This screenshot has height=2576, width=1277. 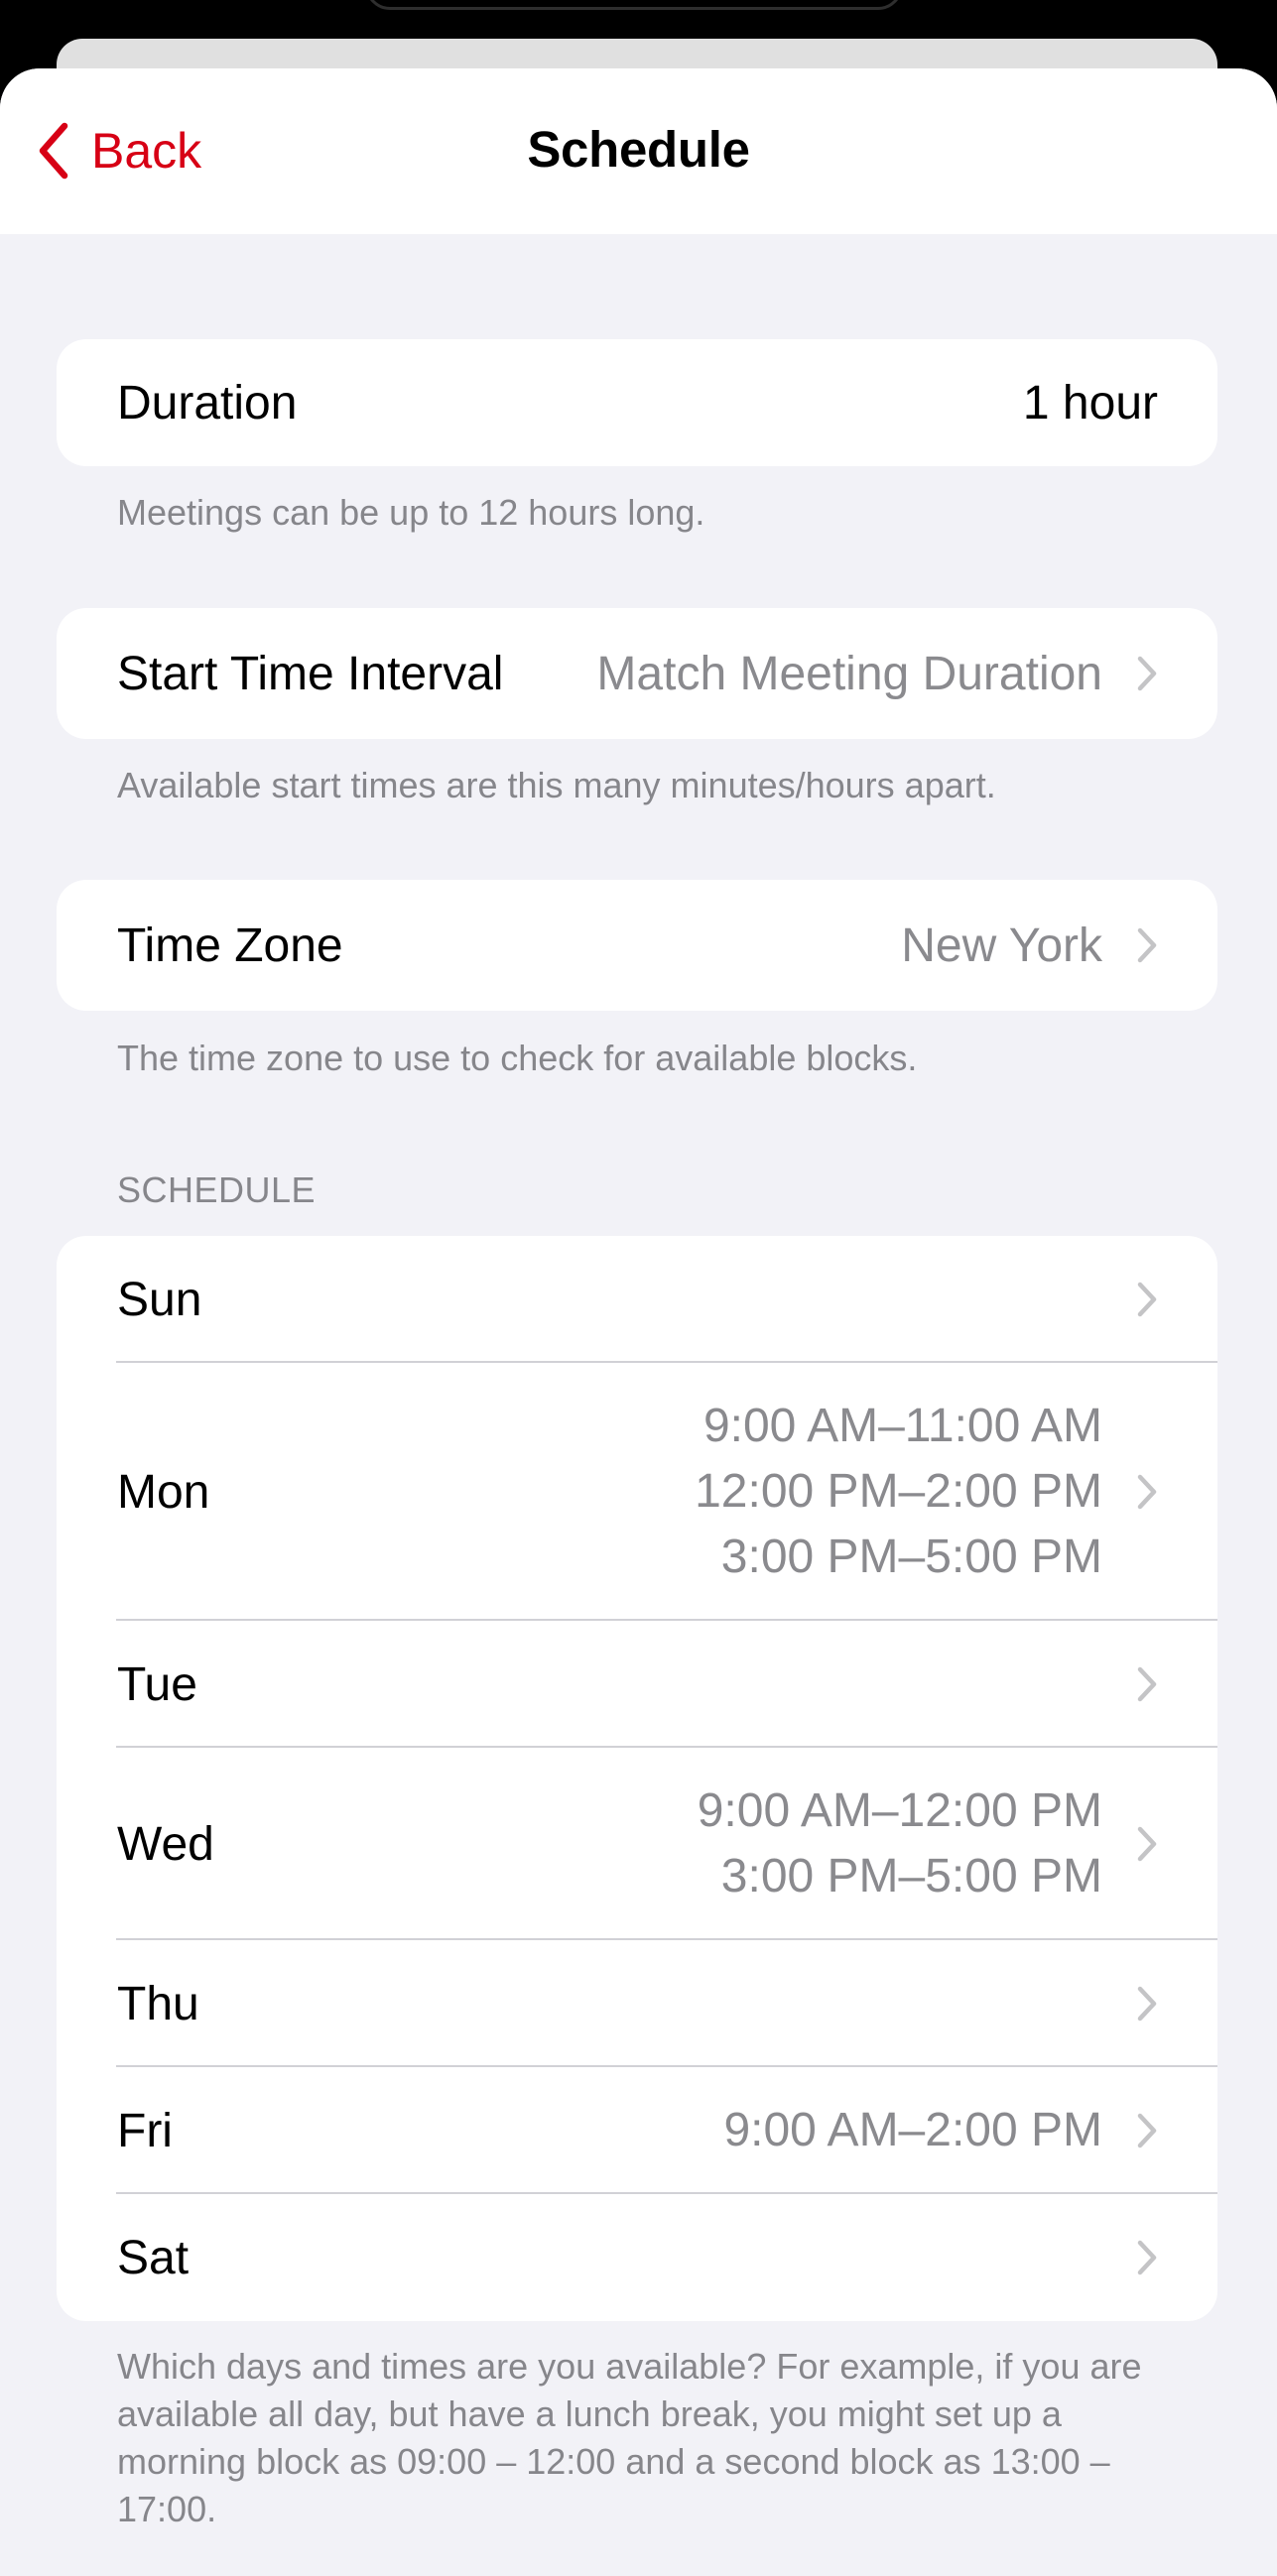 What do you see at coordinates (230, 945) in the screenshot?
I see `time-zone-label: Time Zone` at bounding box center [230, 945].